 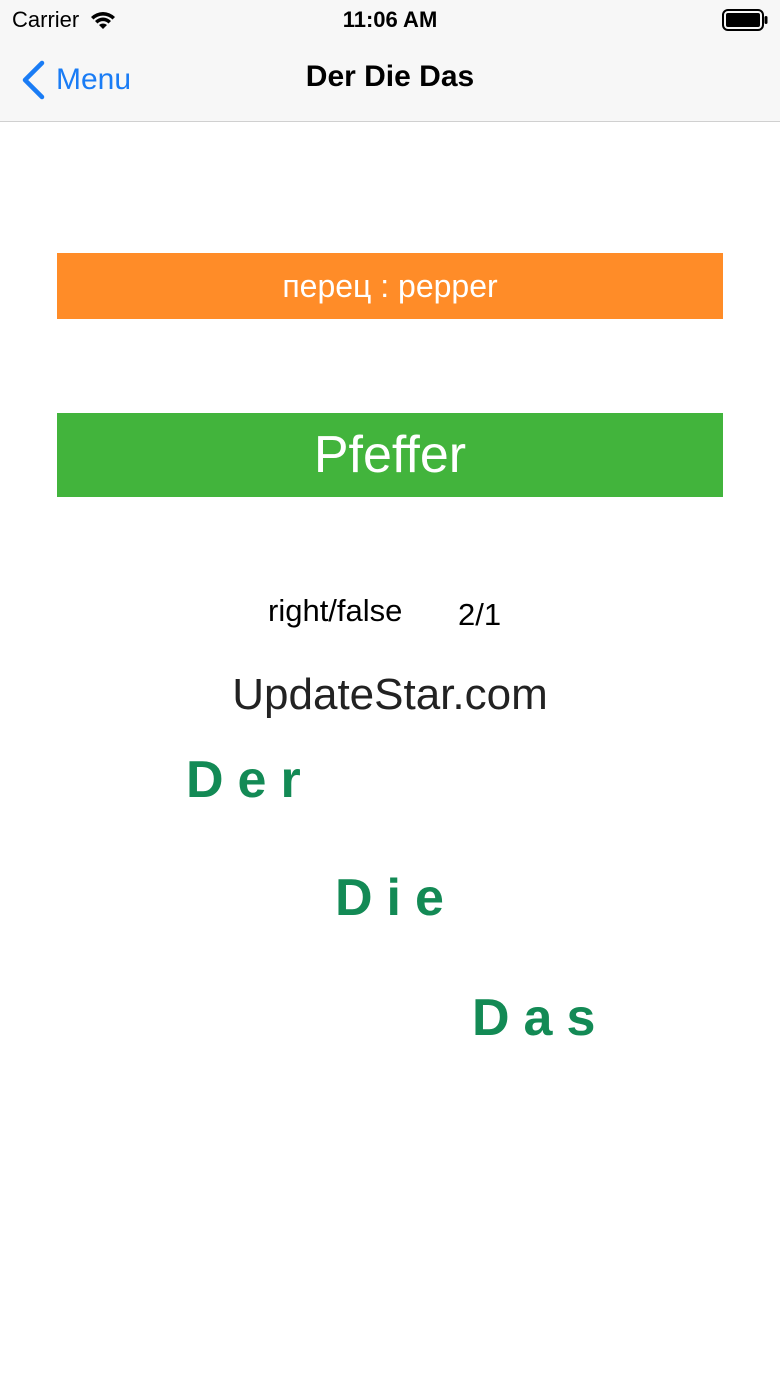 What do you see at coordinates (396, 898) in the screenshot?
I see `article-die-button: Die` at bounding box center [396, 898].